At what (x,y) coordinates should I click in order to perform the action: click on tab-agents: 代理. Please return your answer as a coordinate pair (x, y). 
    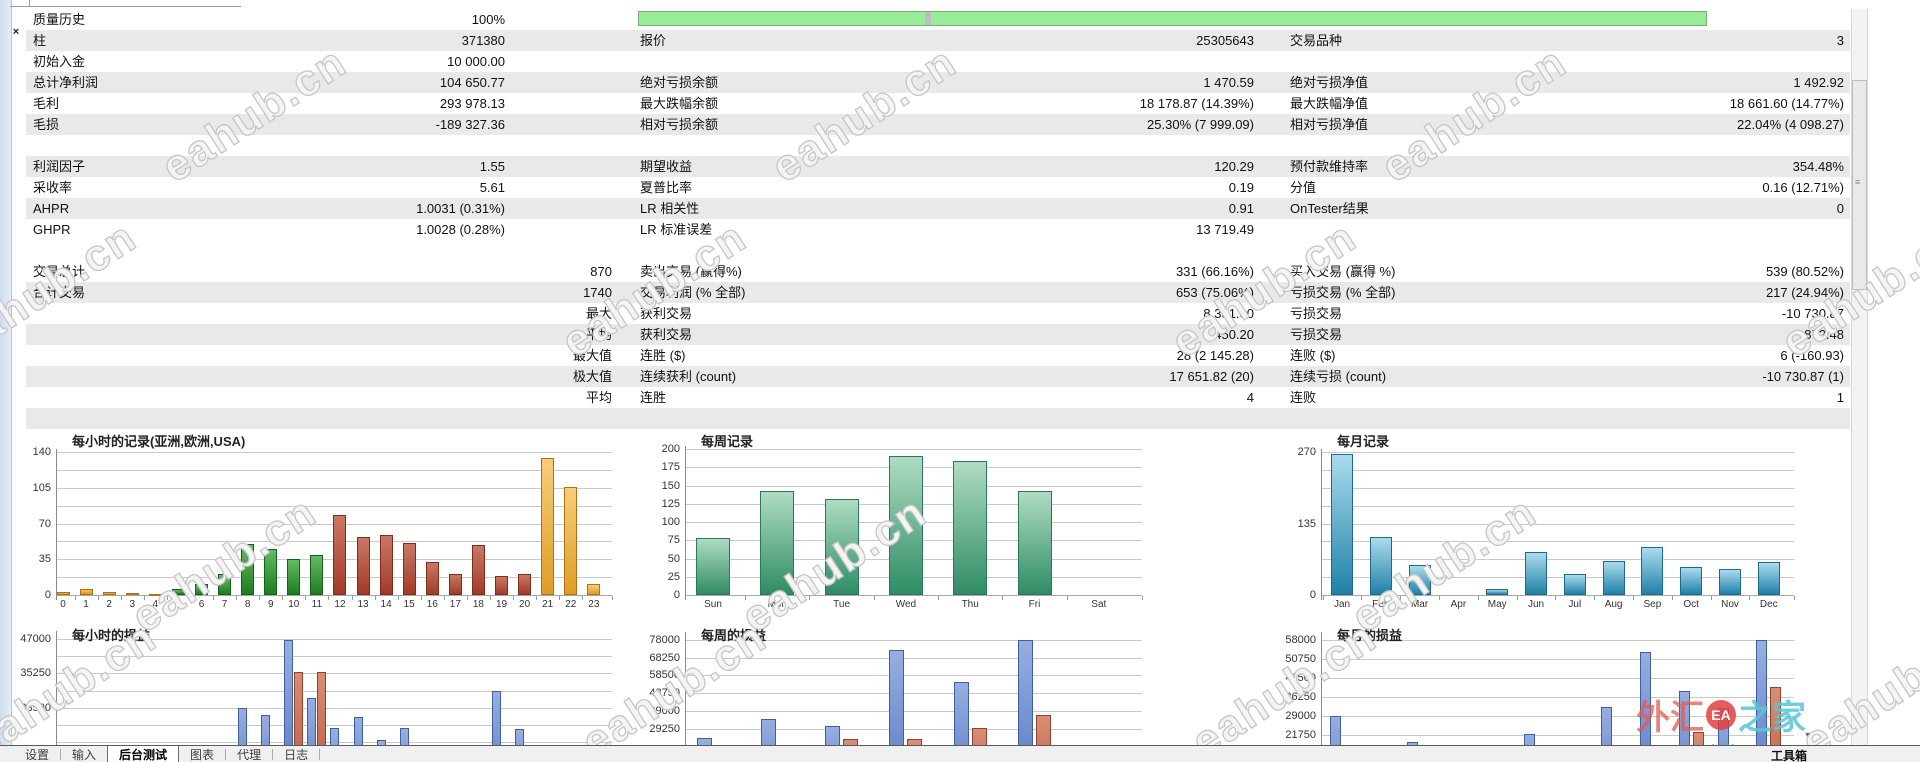
    Looking at the image, I should click on (249, 754).